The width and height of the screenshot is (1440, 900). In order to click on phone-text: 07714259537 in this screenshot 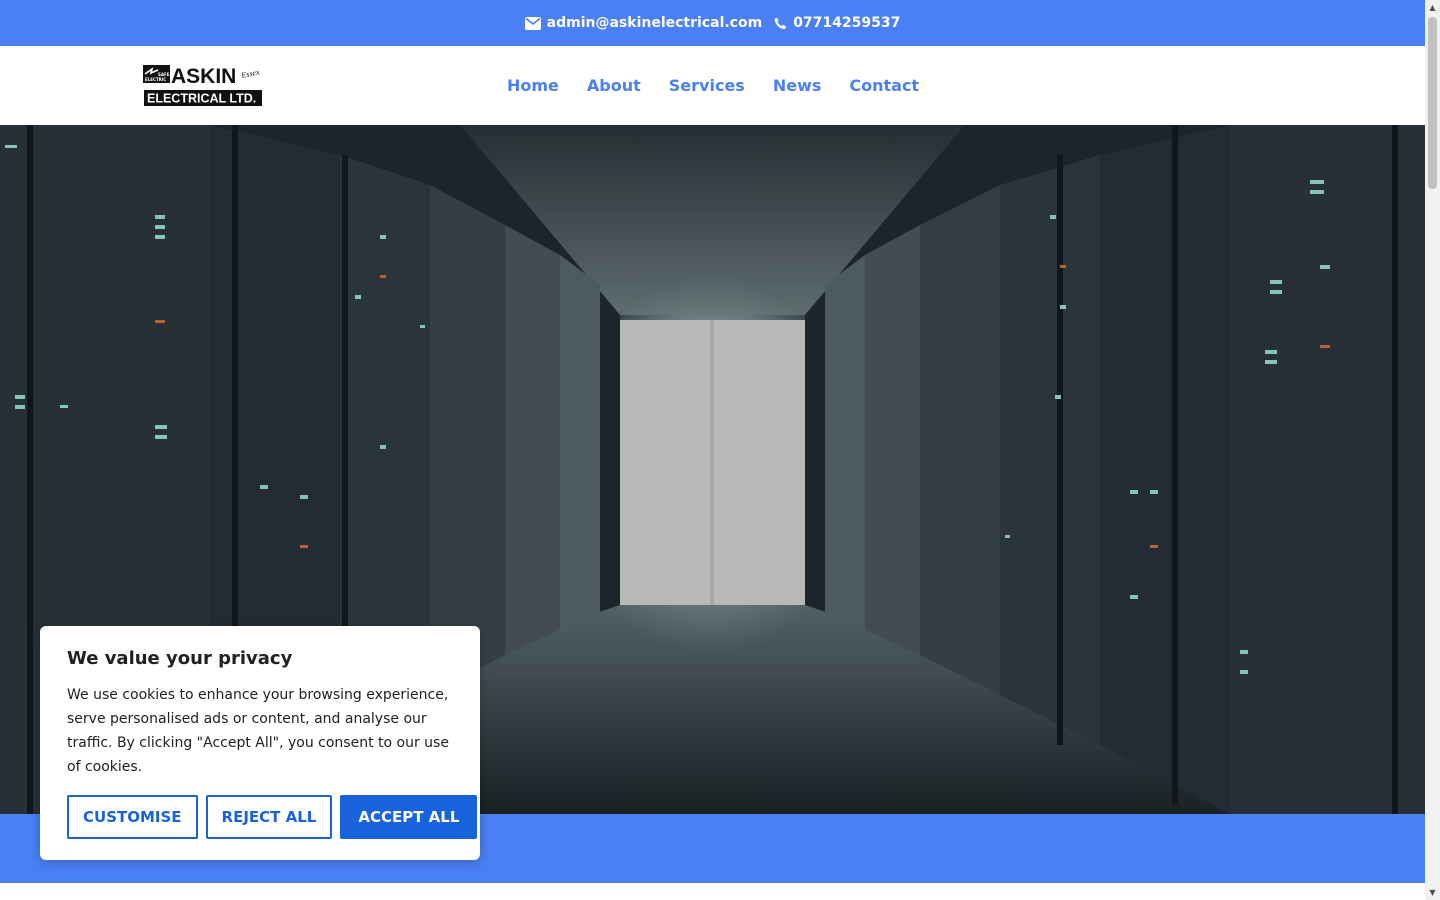, I will do `click(847, 23)`.